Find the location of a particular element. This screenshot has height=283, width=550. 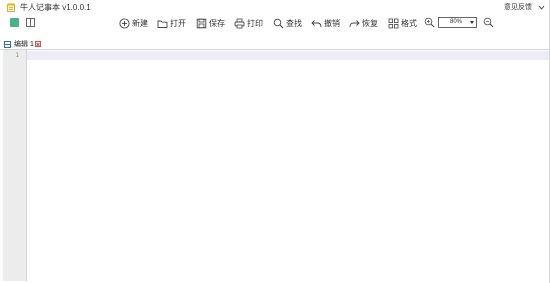

zoom-select: 80% is located at coordinates (457, 22).